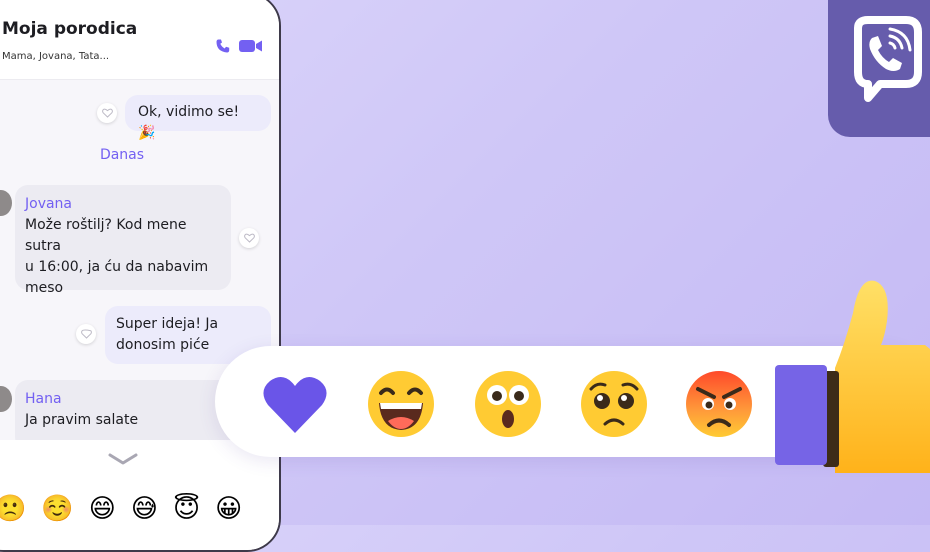 The height and width of the screenshot is (552, 930). I want to click on message-bubble-outgoing: Ok, vidimo se! 🎉, so click(198, 118).